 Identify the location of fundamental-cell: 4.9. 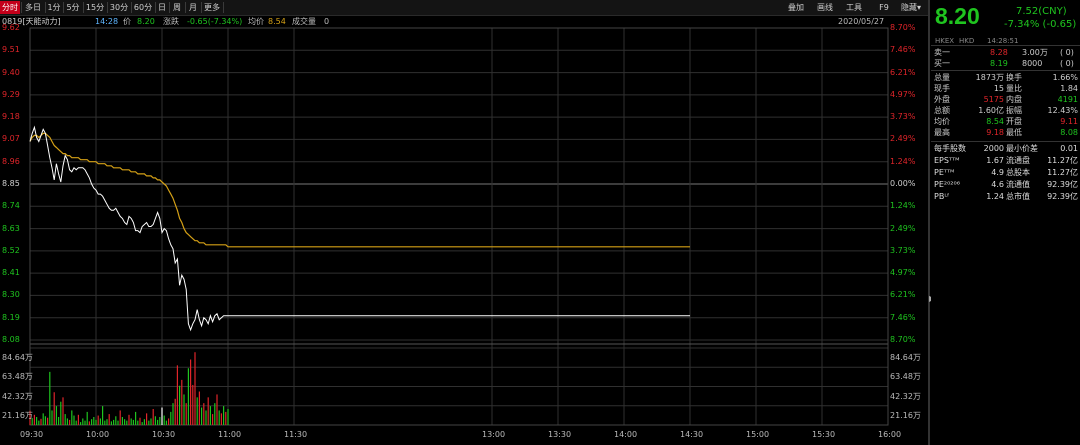
(997, 172).